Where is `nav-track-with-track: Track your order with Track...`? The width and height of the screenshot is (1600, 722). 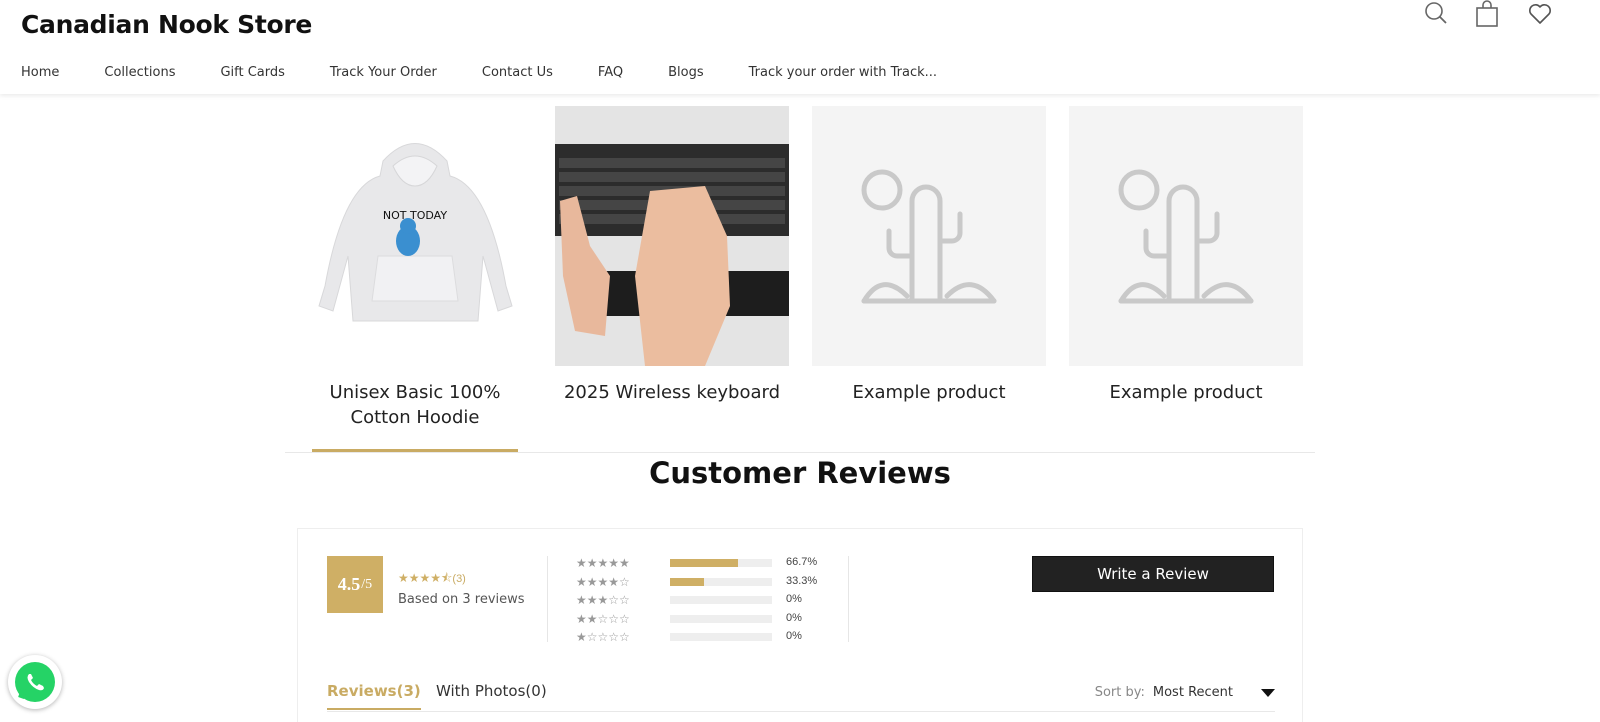
nav-track-with-track: Track your order with Track... is located at coordinates (843, 72).